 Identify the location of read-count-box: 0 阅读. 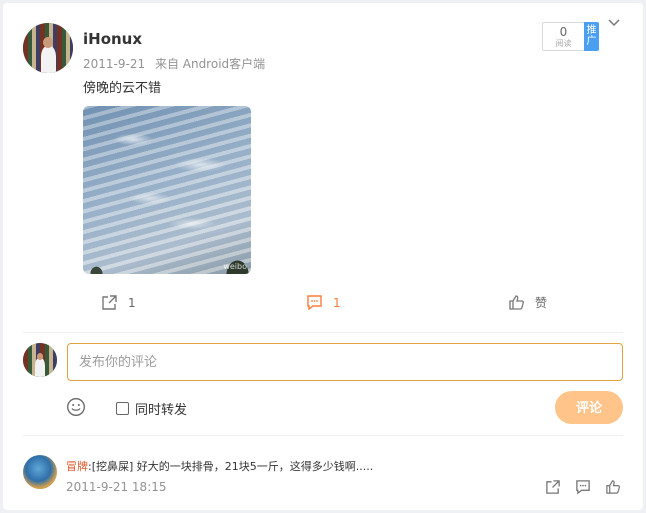
(563, 36).